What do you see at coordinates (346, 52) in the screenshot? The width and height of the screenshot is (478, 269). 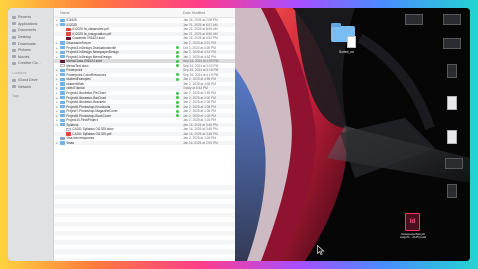 I see `desktop-folder-label: Sorted_nd` at bounding box center [346, 52].